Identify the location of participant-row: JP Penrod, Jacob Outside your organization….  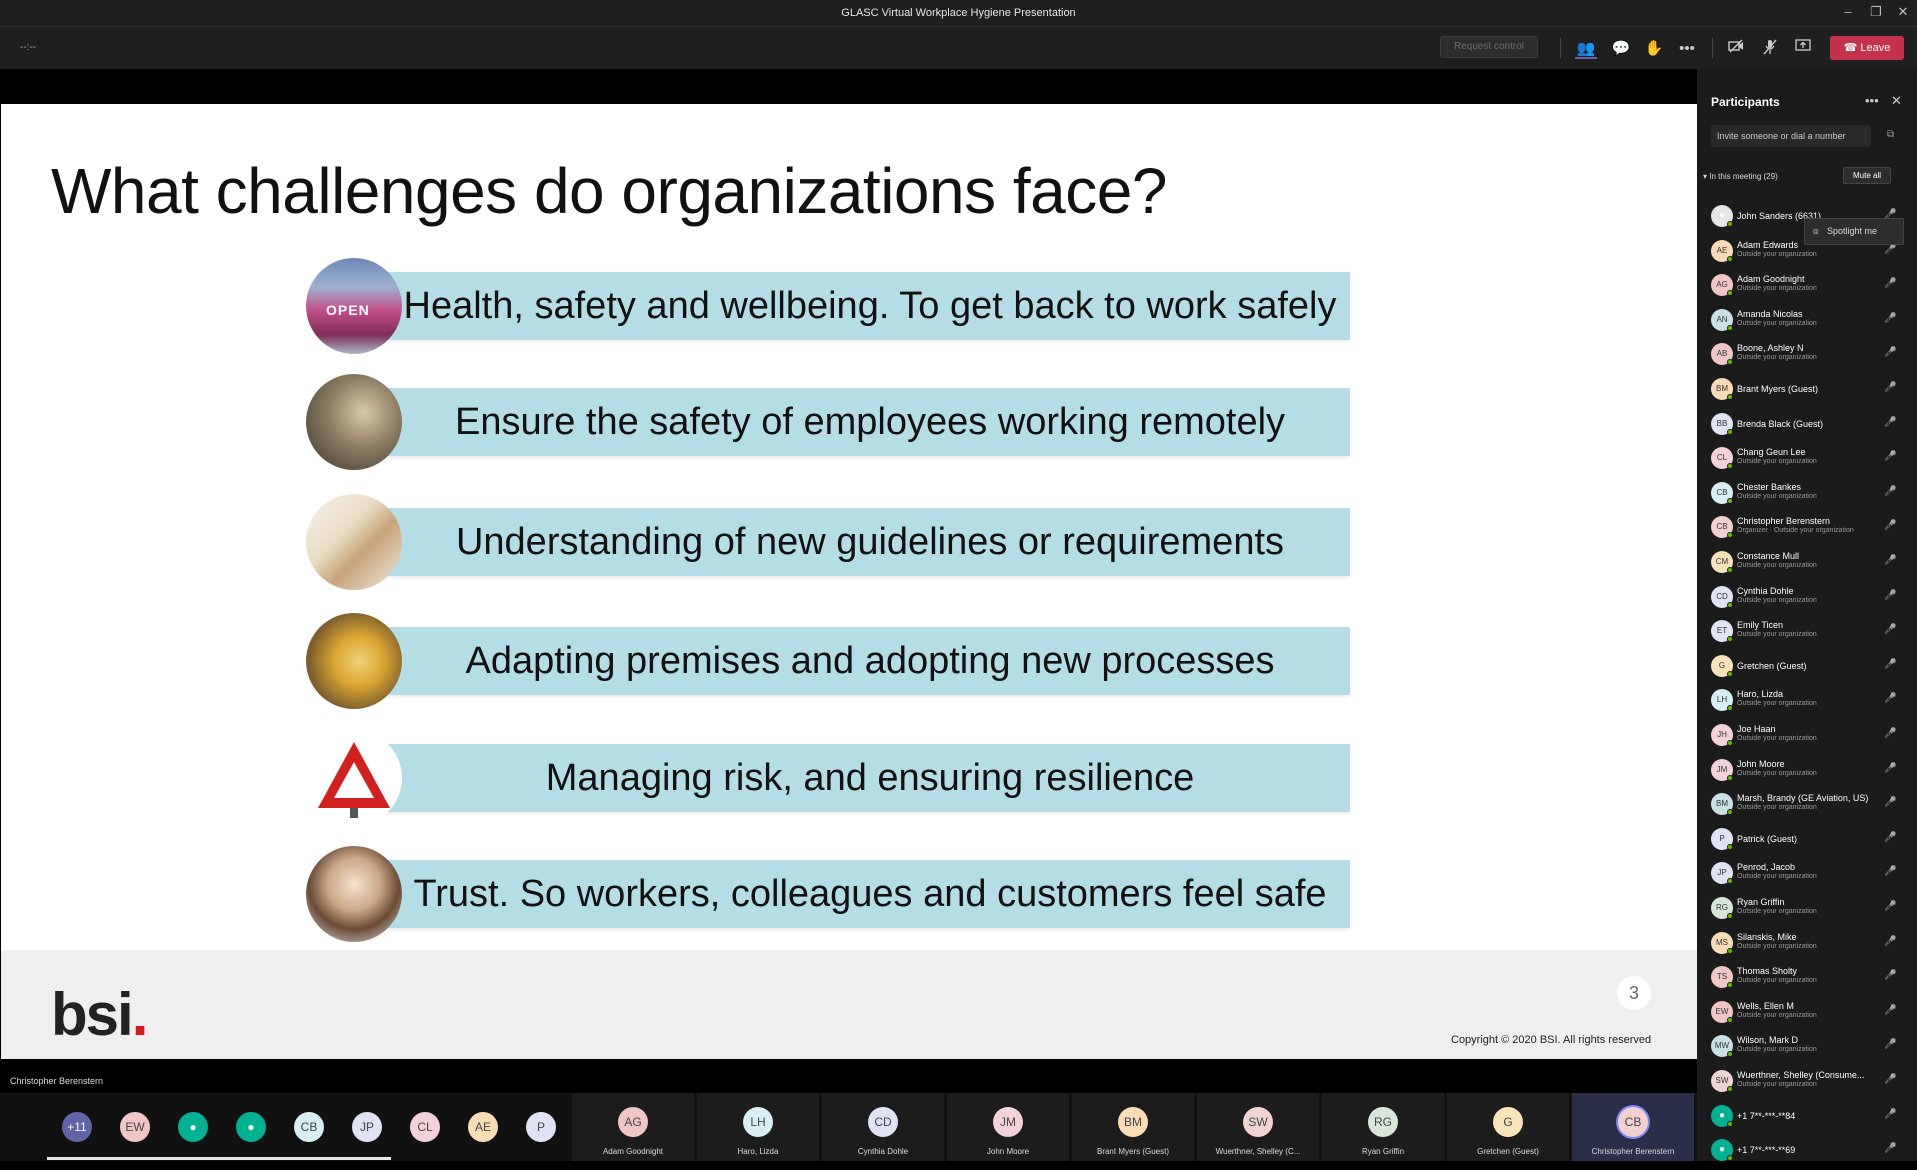
(1807, 875).